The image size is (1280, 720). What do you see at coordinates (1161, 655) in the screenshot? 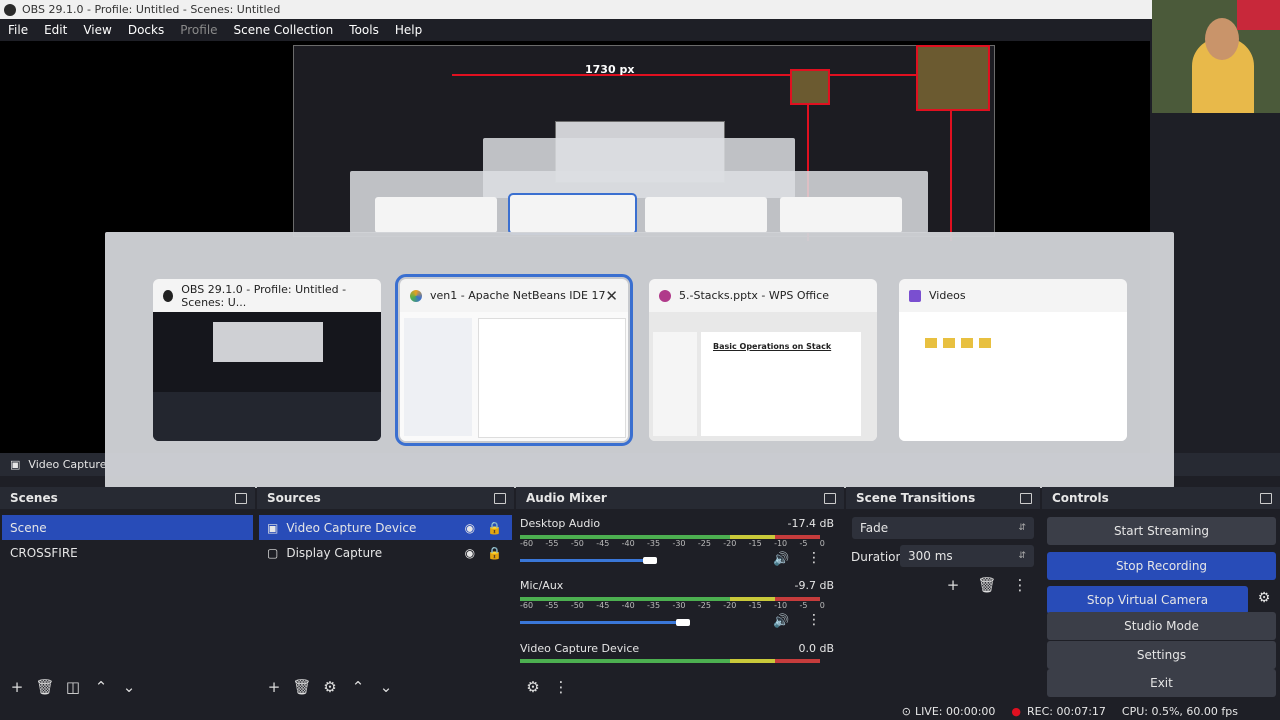
I see `settings-button: Settings` at bounding box center [1161, 655].